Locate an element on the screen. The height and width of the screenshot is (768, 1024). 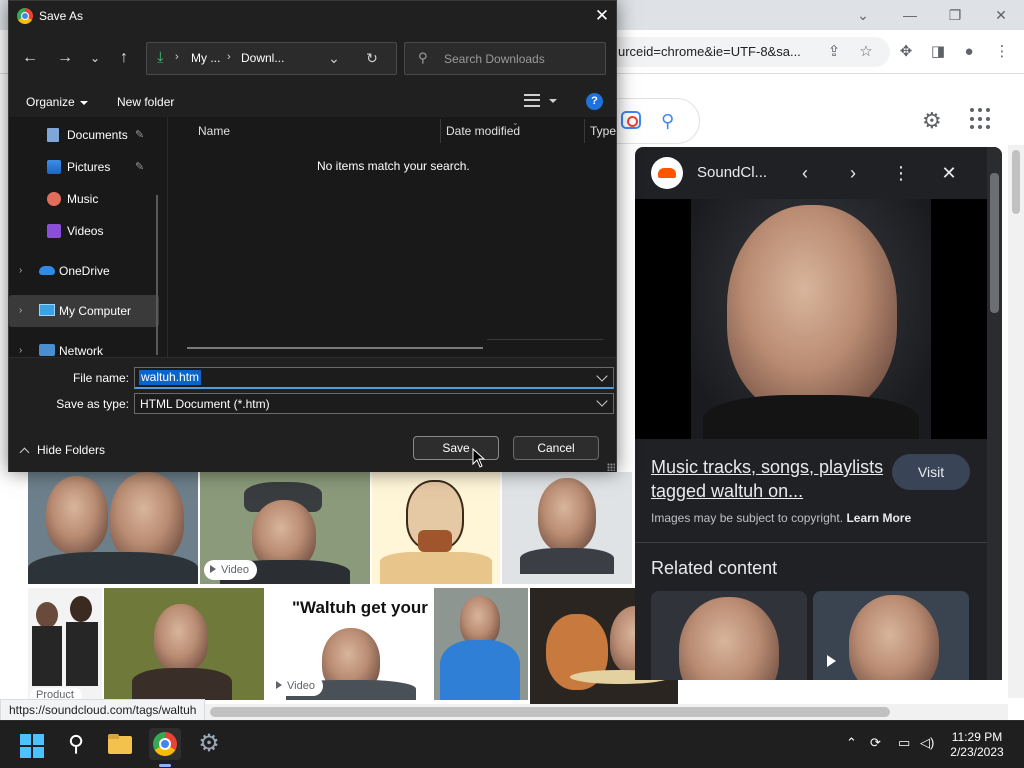
nav-item-videos: Videos is located at coordinates (84, 231).